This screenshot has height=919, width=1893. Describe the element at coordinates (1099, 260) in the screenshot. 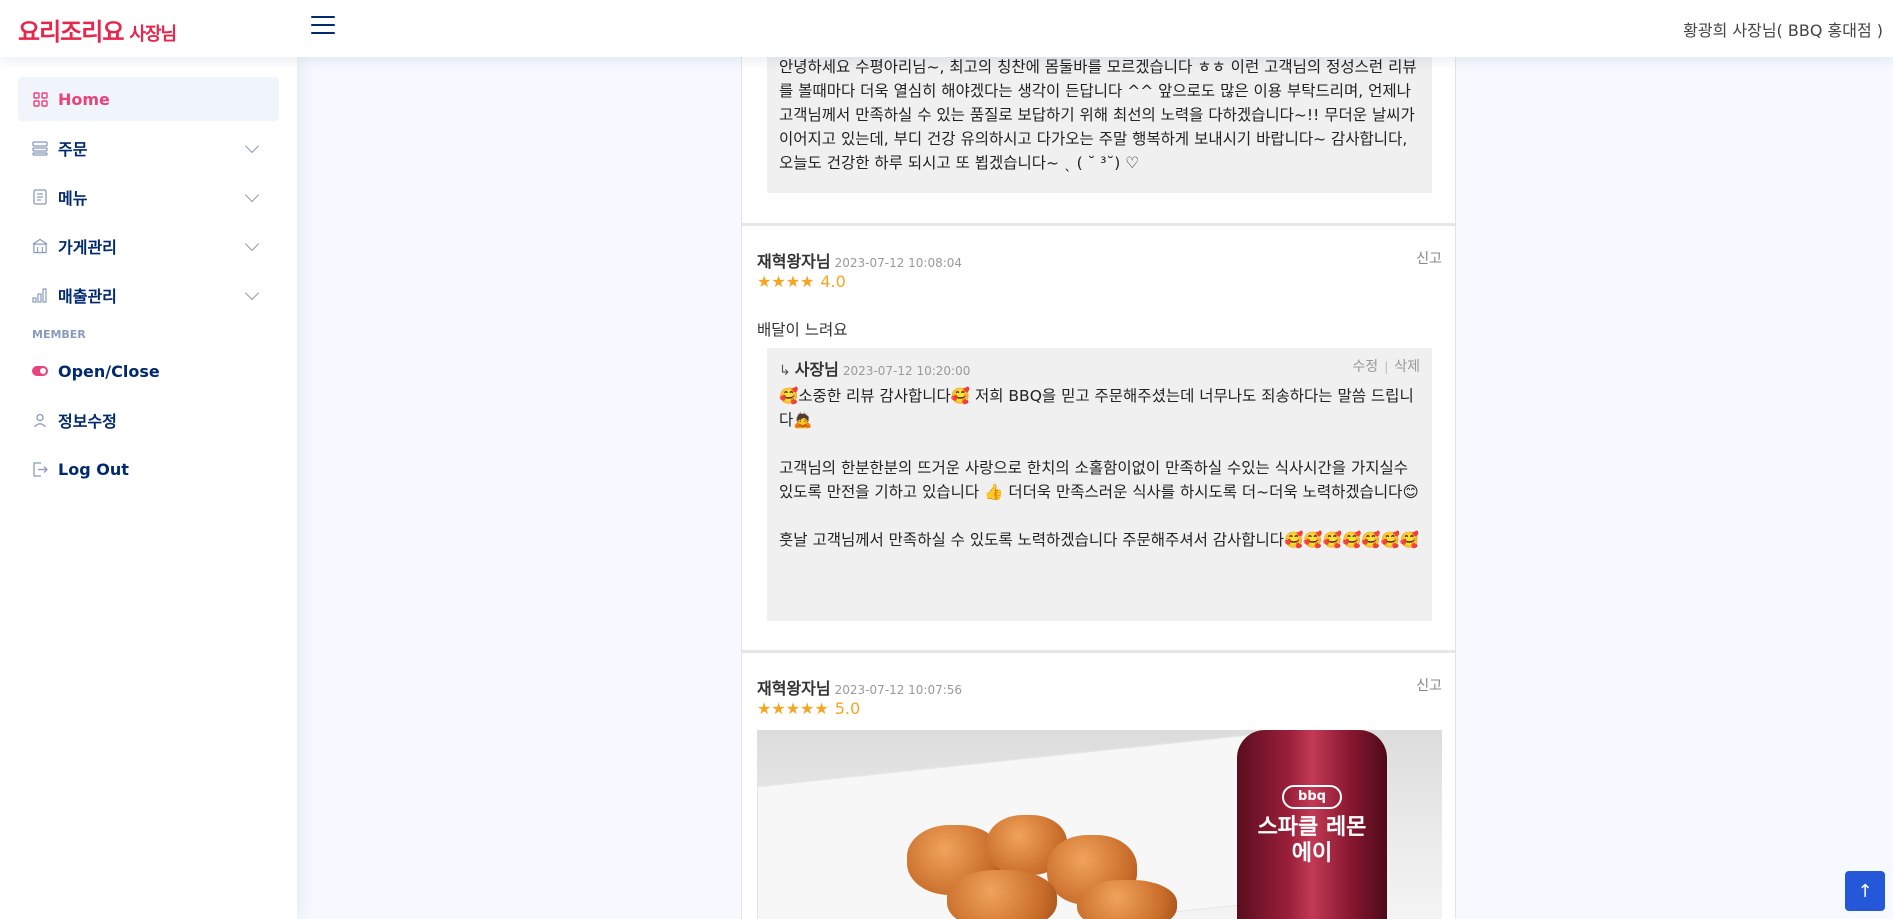

I see `review-header: 재혁왕자님 2023-07-12 10:08:04 신고` at that location.